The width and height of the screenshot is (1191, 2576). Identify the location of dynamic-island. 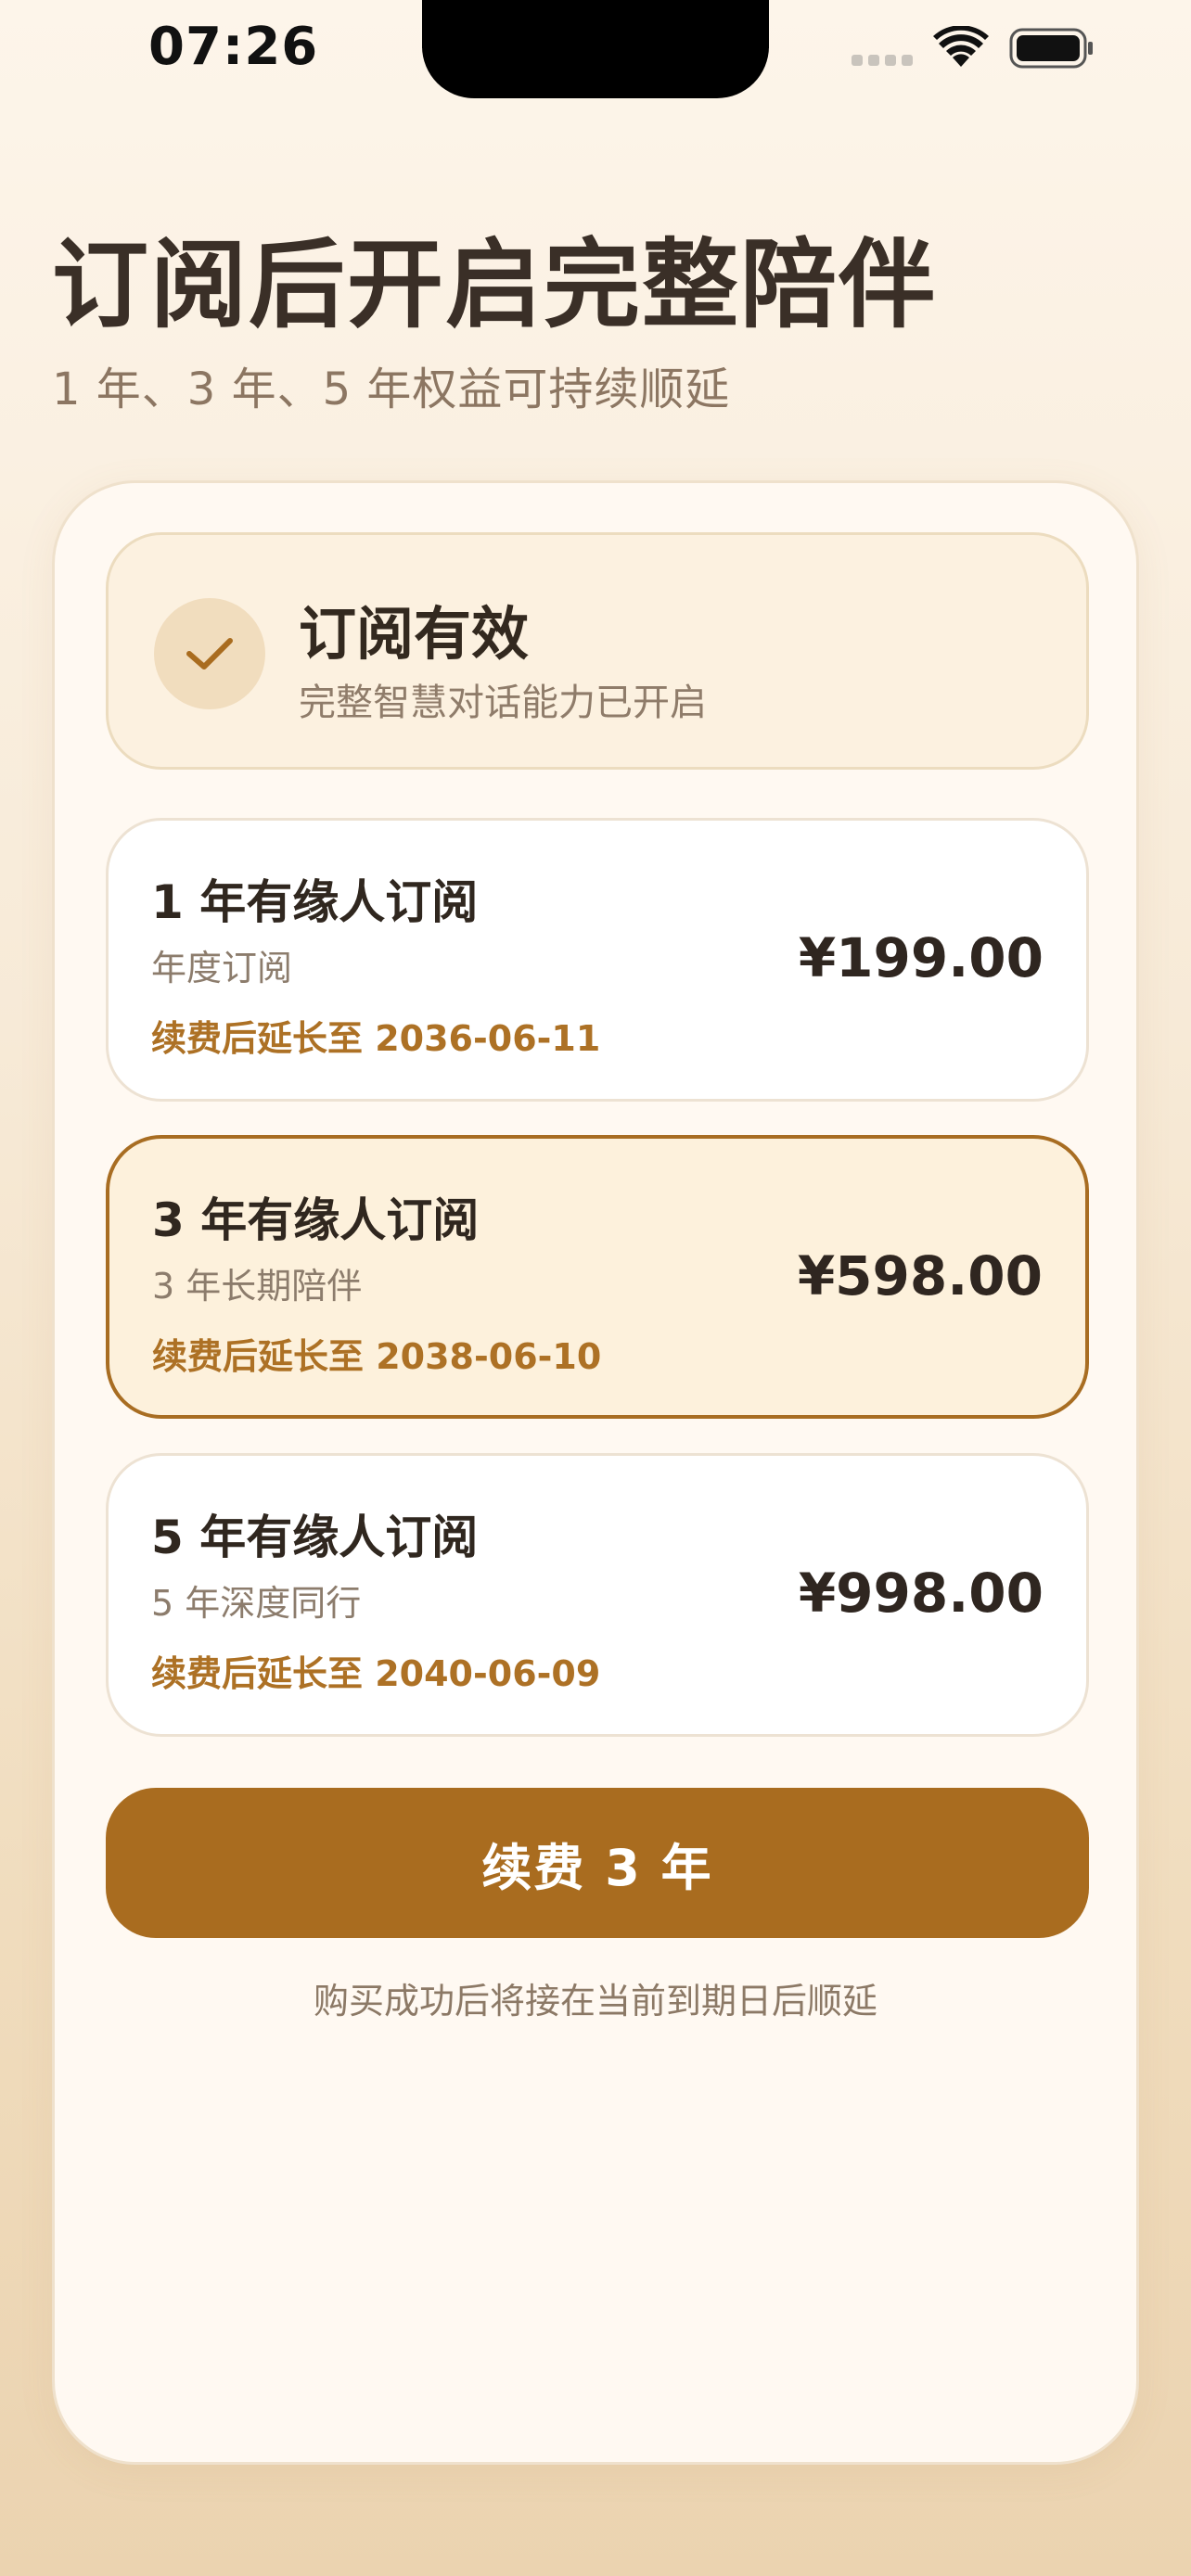
(595, 49).